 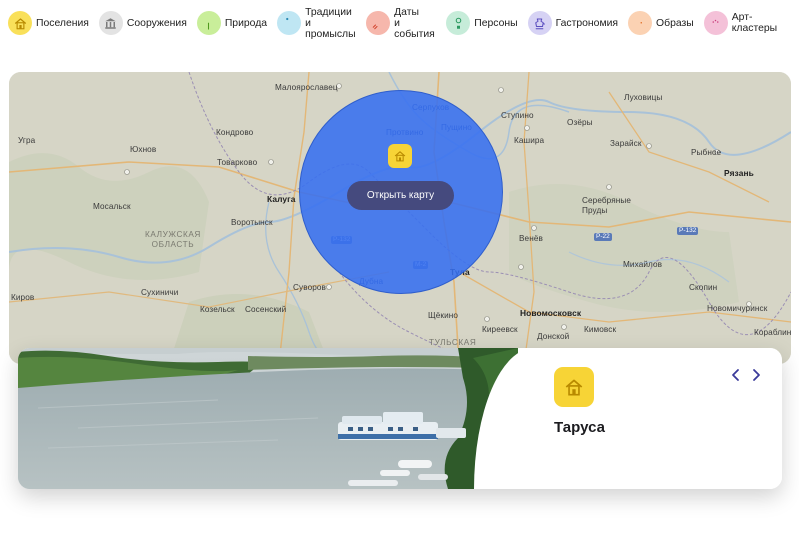 What do you see at coordinates (289, 23) in the screenshot?
I see `feather-icon` at bounding box center [289, 23].